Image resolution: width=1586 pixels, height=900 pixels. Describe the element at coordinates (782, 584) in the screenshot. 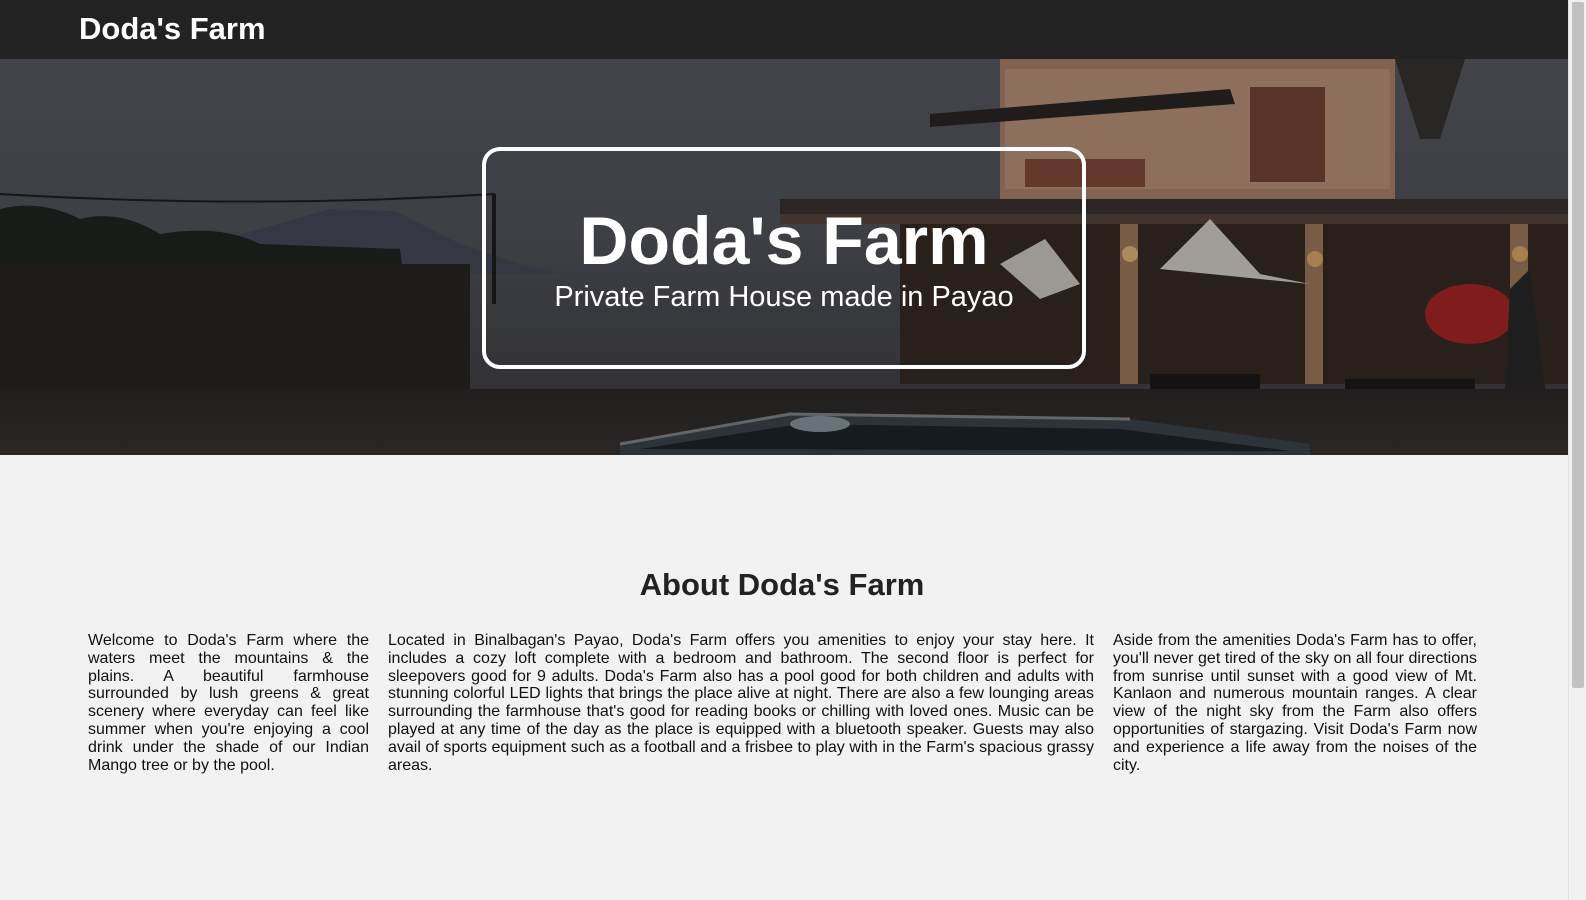

I see `about-heading: About Doda's Farm` at that location.